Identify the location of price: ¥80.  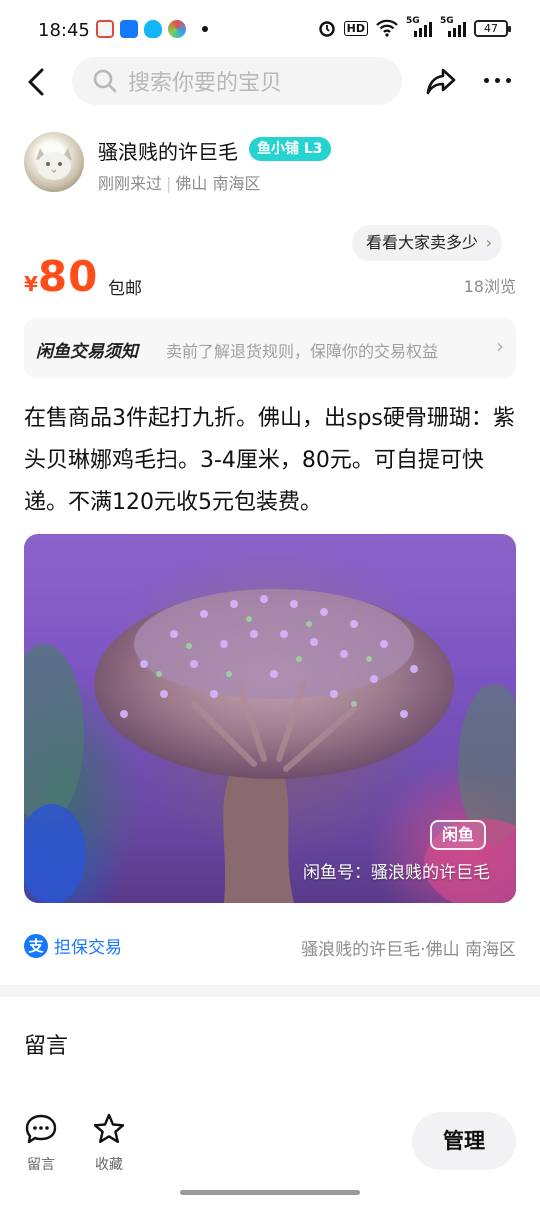
(61, 276).